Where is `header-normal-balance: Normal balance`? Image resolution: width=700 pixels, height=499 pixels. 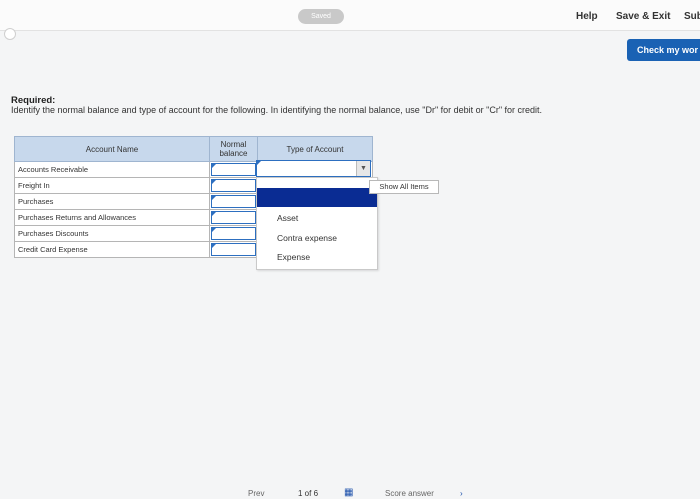
header-normal-balance: Normal balance is located at coordinates (233, 149).